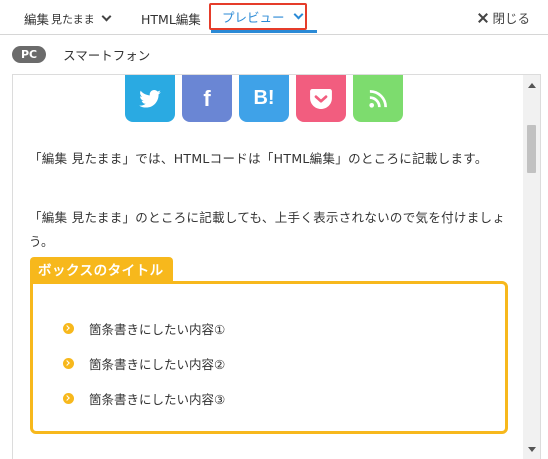 The image size is (548, 459). I want to click on rss-icon, so click(378, 98).